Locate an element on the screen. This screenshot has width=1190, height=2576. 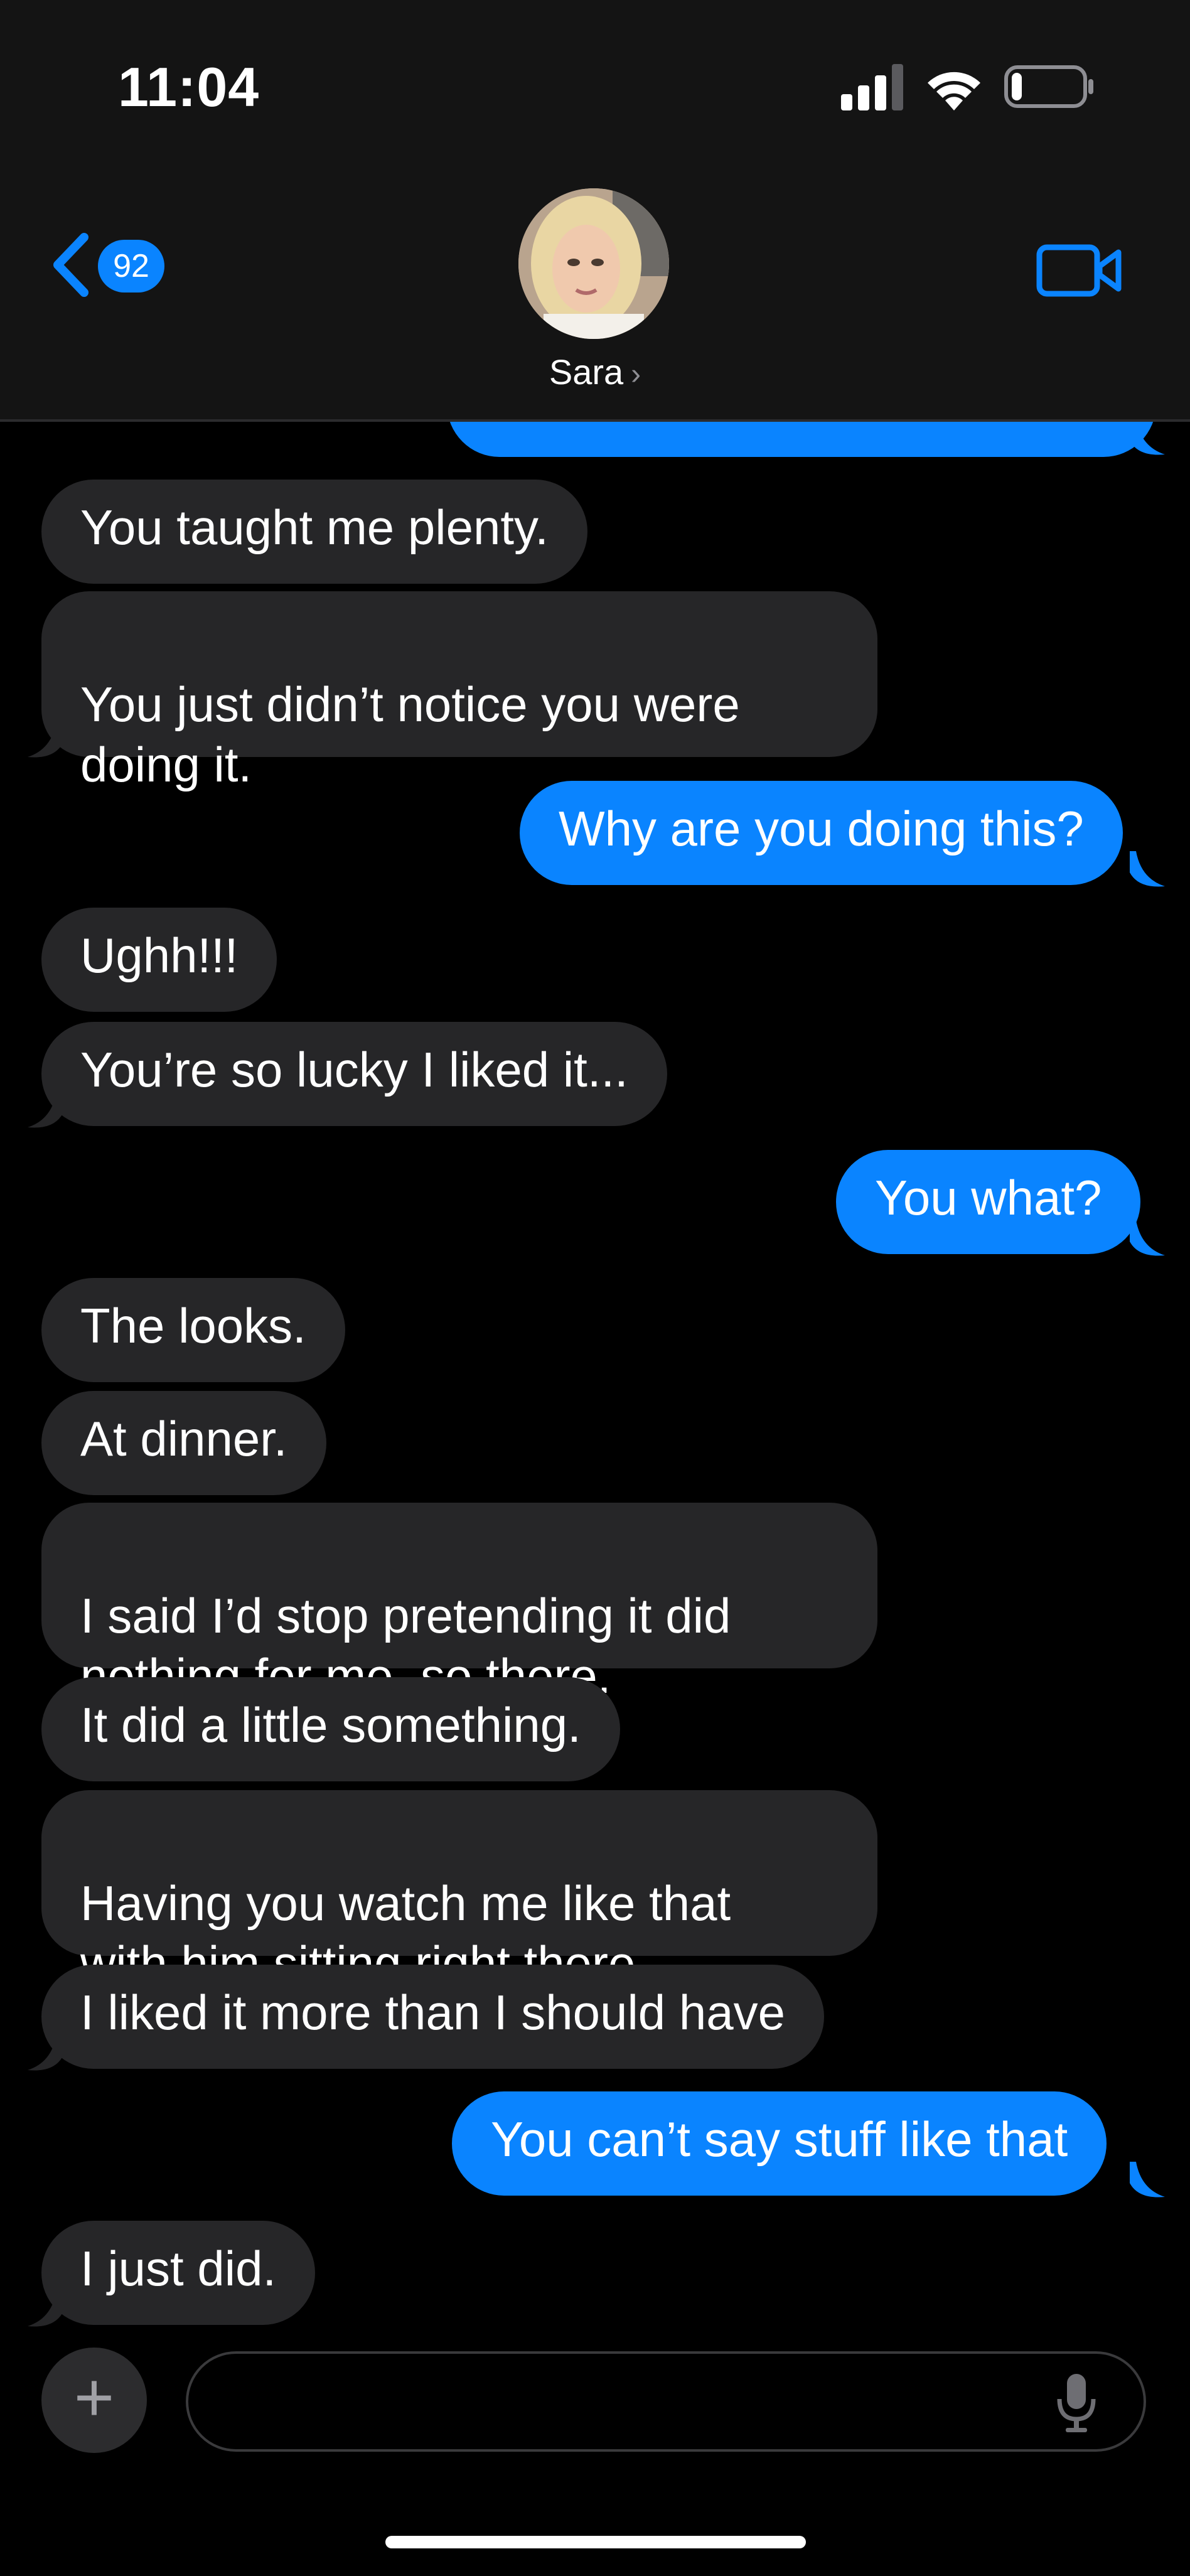
message-text: The looks. is located at coordinates (193, 1325).